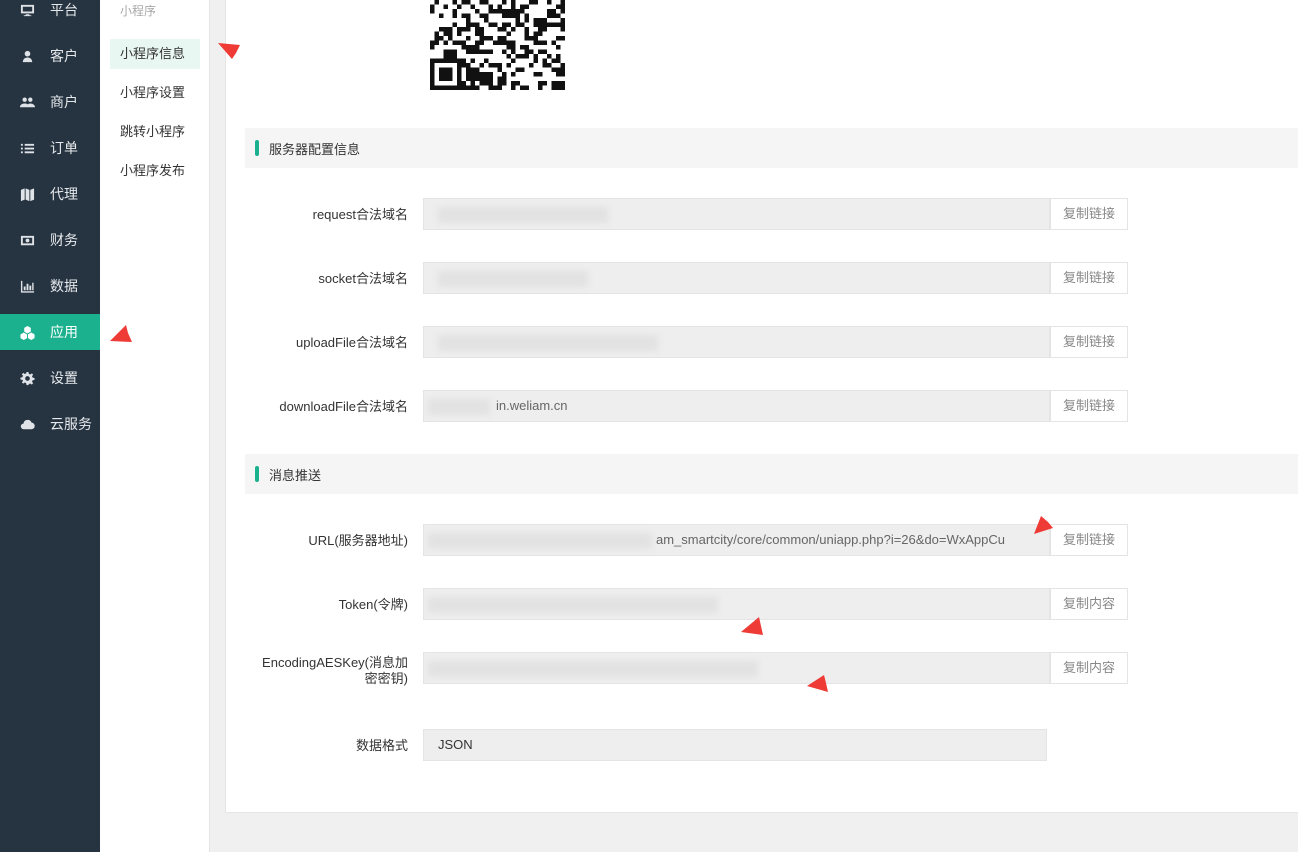  I want to click on field-label: downloadFile合法域名, so click(343, 406).